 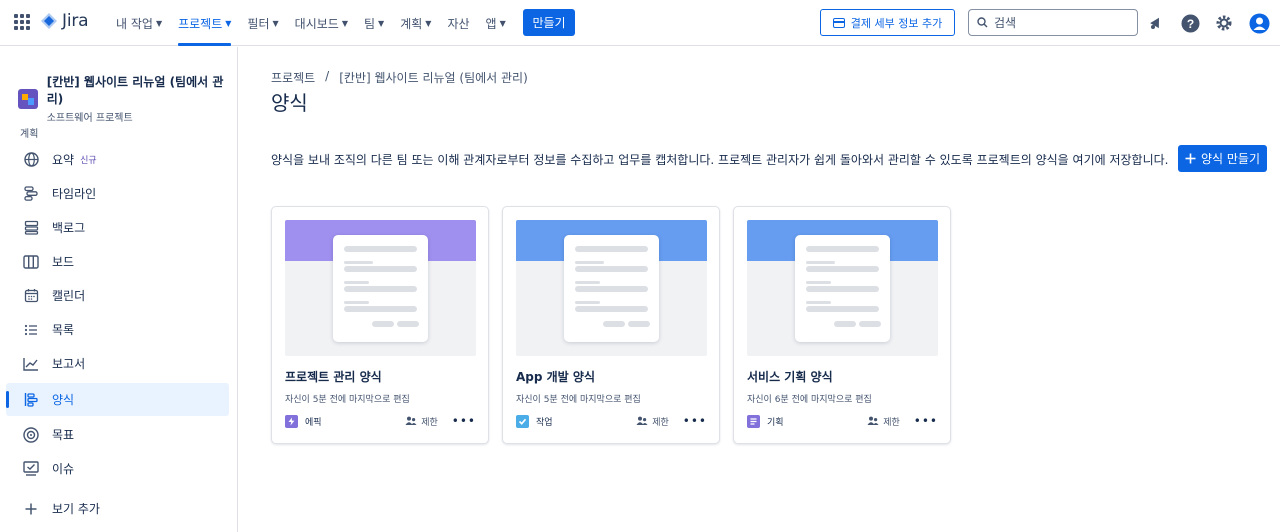 What do you see at coordinates (31, 228) in the screenshot?
I see `backlog-icon` at bounding box center [31, 228].